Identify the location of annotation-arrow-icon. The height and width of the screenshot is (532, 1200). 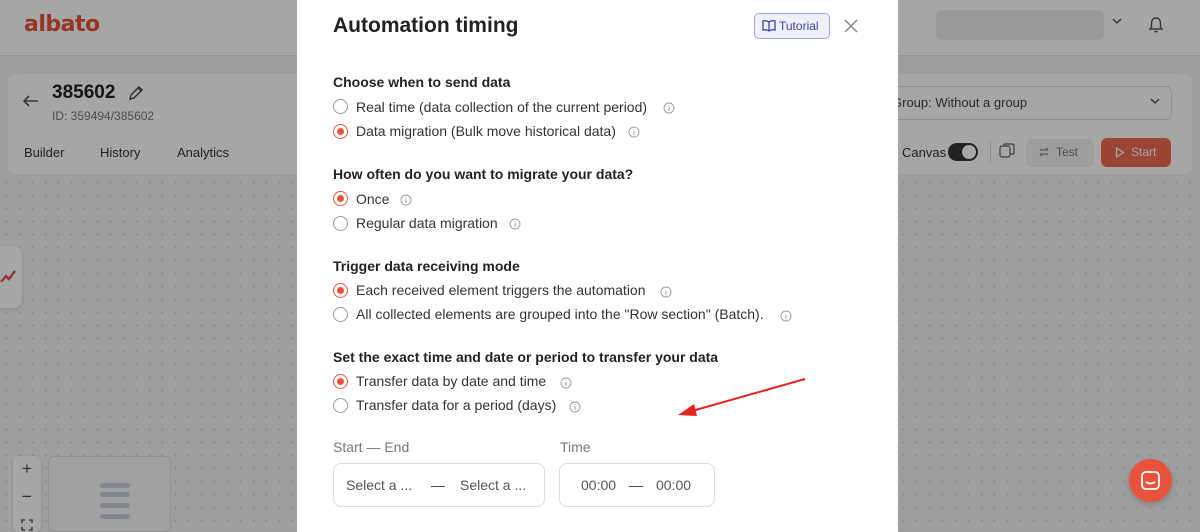
(742, 397).